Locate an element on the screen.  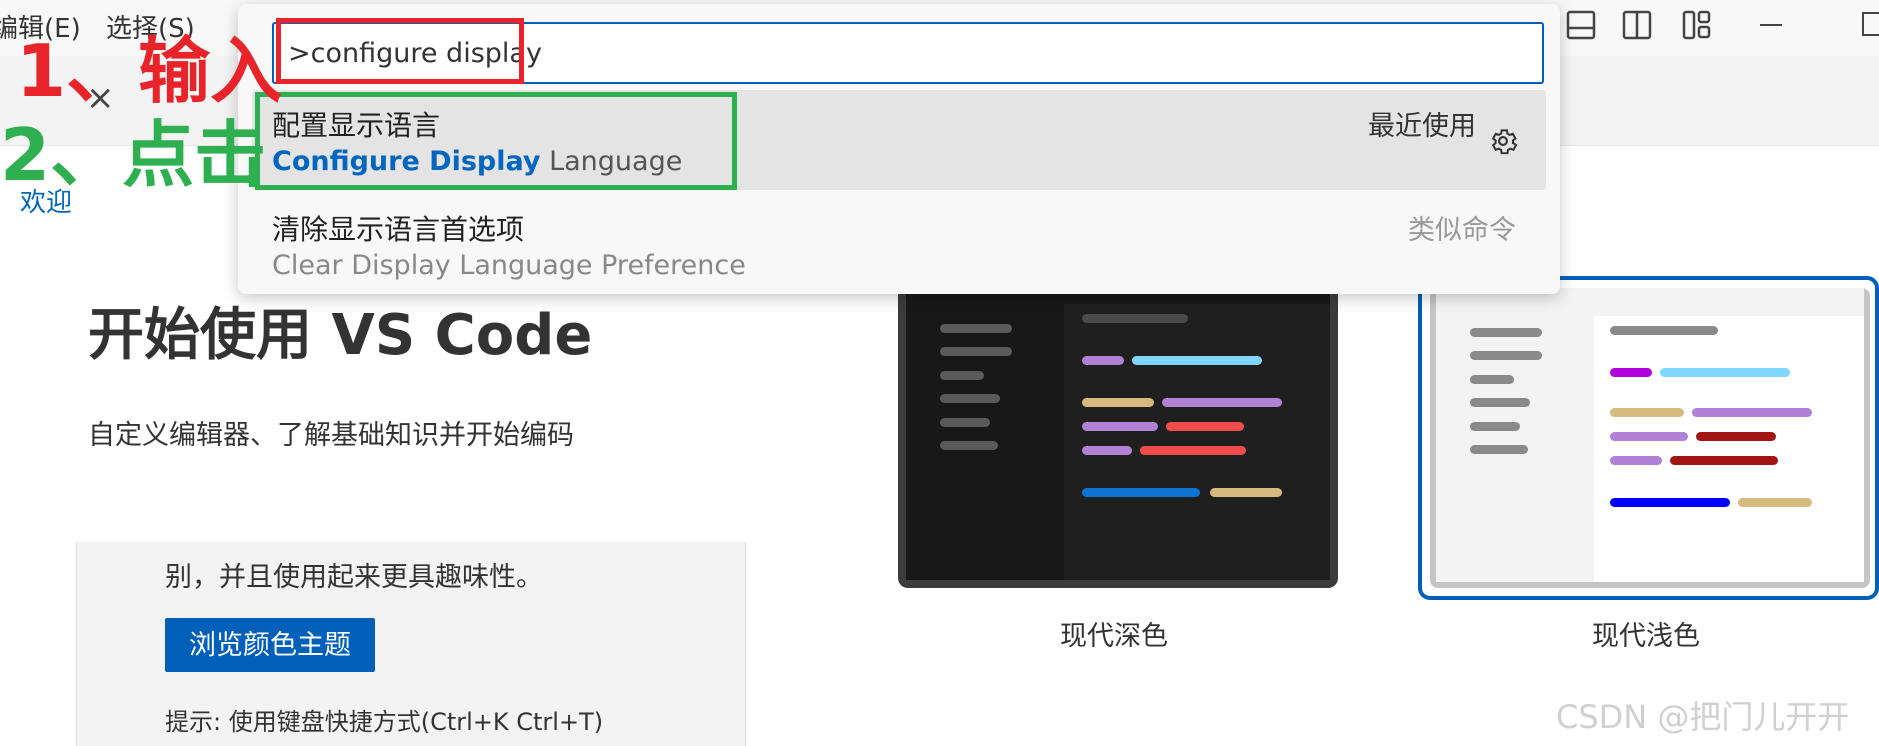
theme-label-dark: 现代深色 is located at coordinates (1114, 636).